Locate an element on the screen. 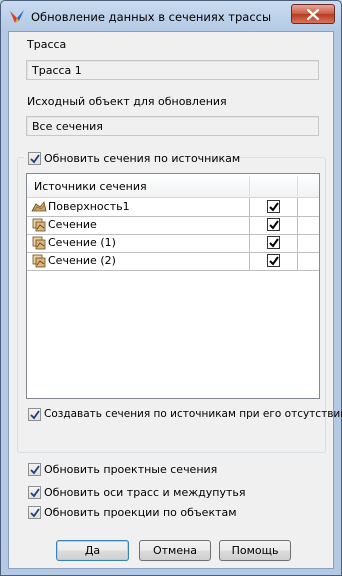  cancel-button: Отмена is located at coordinates (175, 550).